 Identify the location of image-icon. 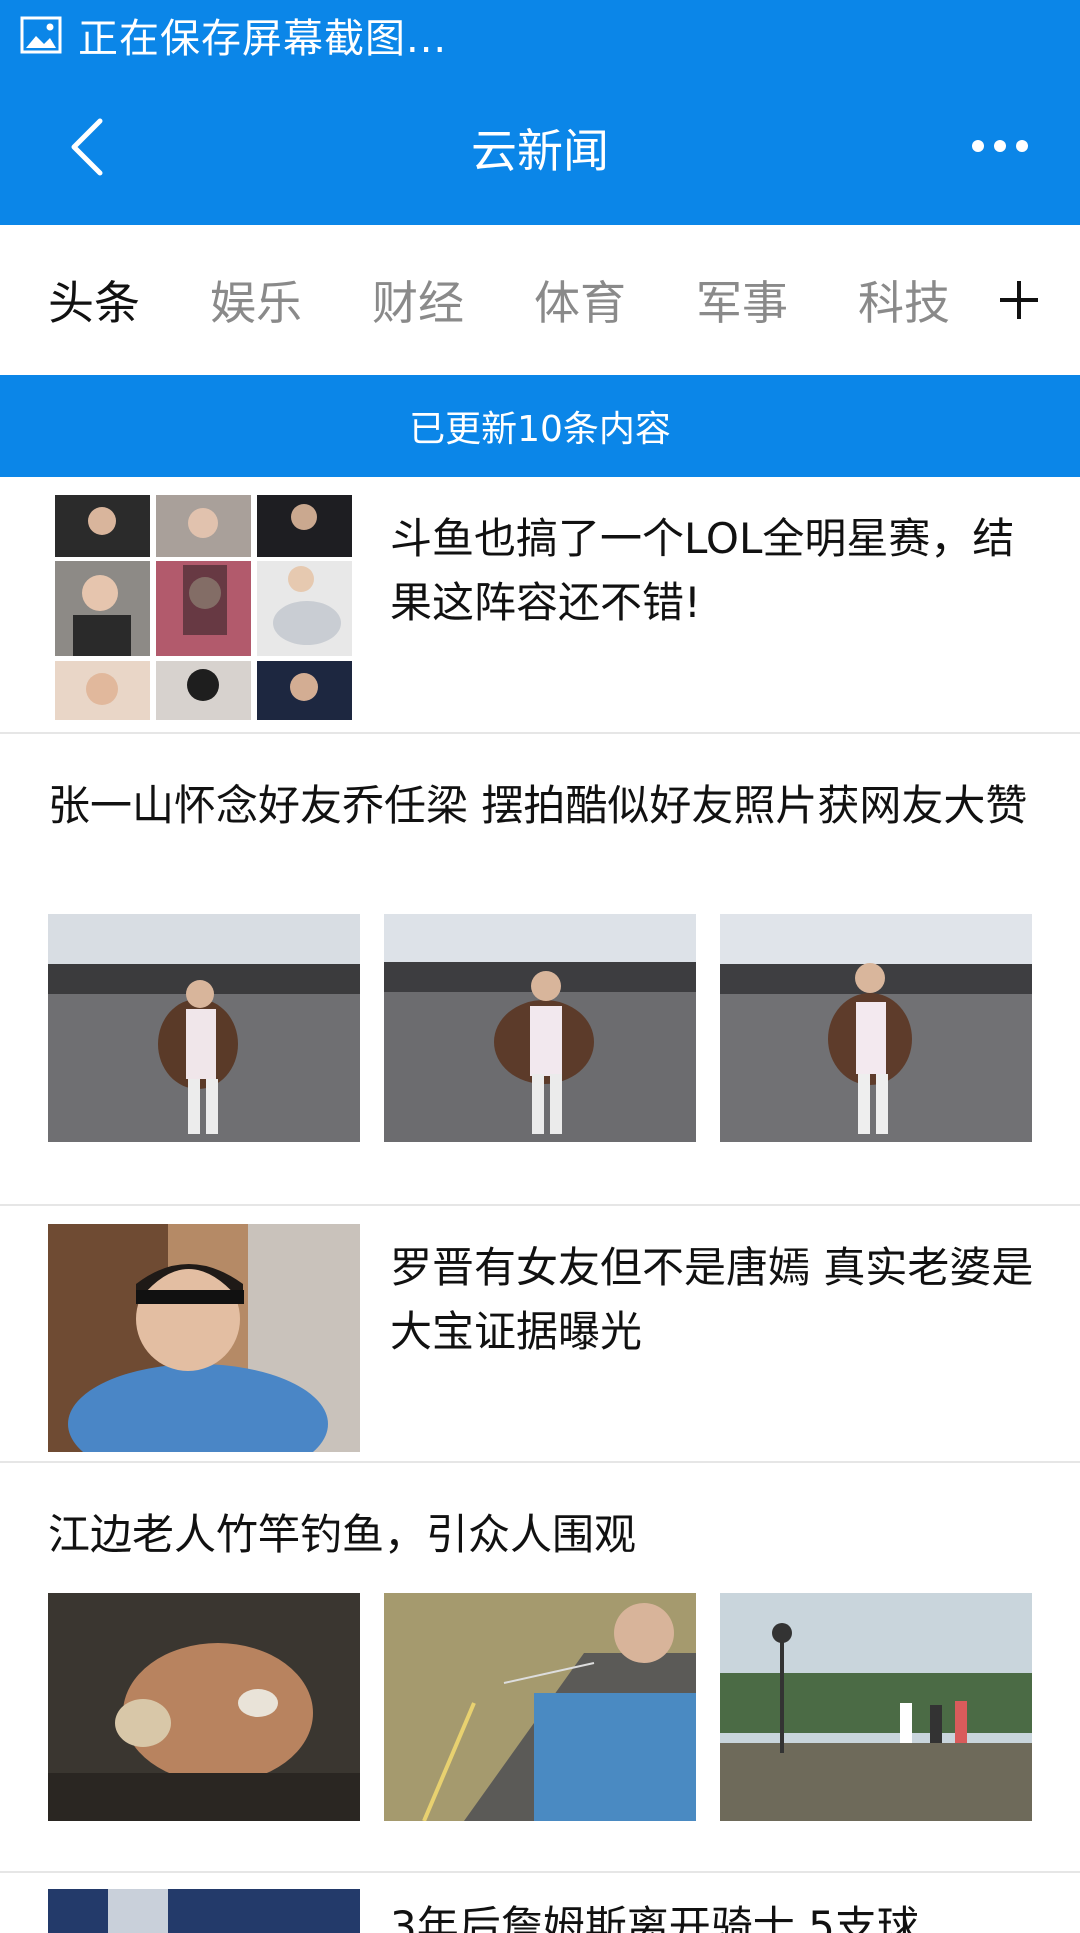
(41, 35).